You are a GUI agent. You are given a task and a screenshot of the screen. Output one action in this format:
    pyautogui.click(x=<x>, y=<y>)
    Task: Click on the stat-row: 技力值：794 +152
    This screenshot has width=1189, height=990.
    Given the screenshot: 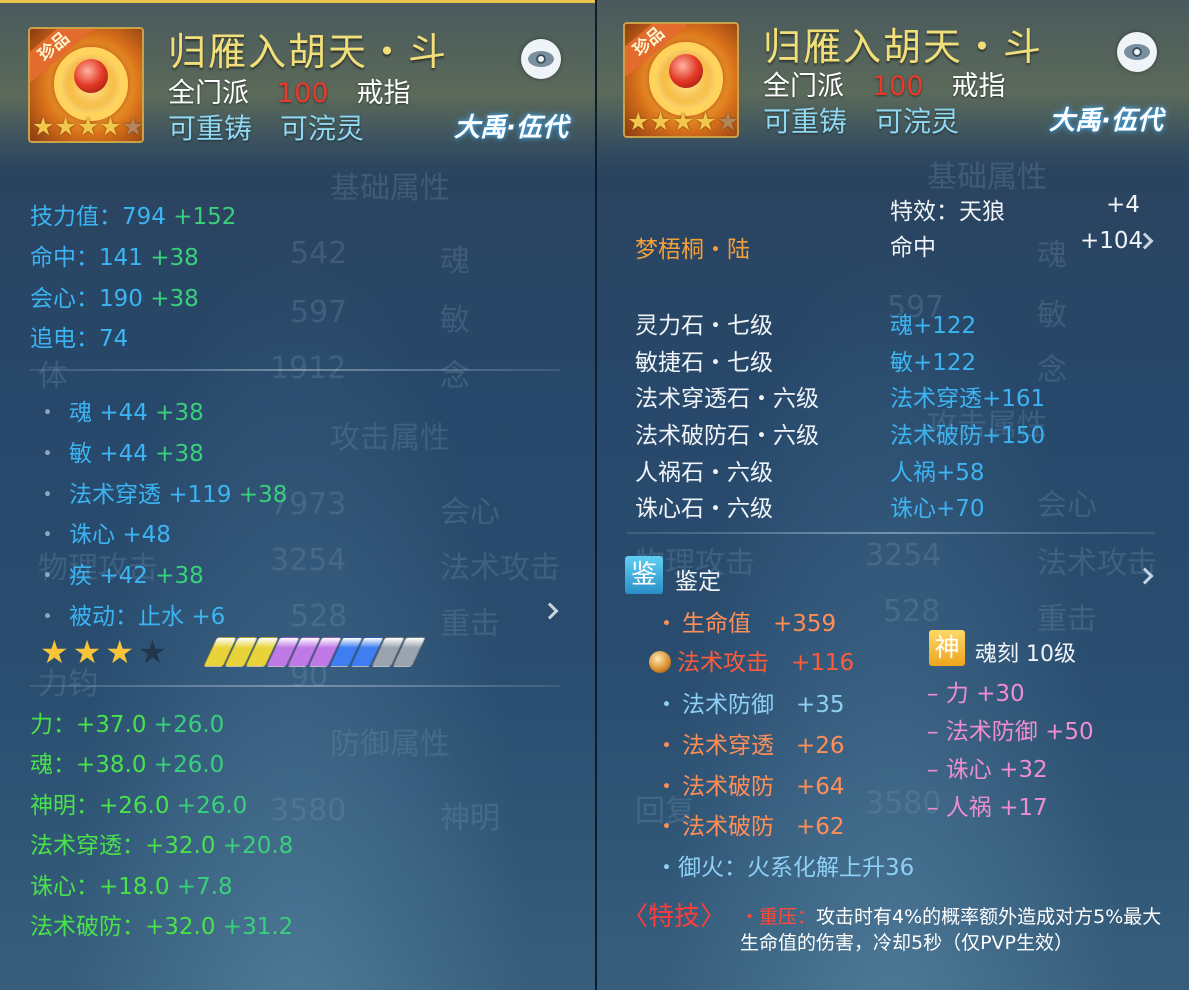 What is the action you would take?
    pyautogui.click(x=133, y=217)
    